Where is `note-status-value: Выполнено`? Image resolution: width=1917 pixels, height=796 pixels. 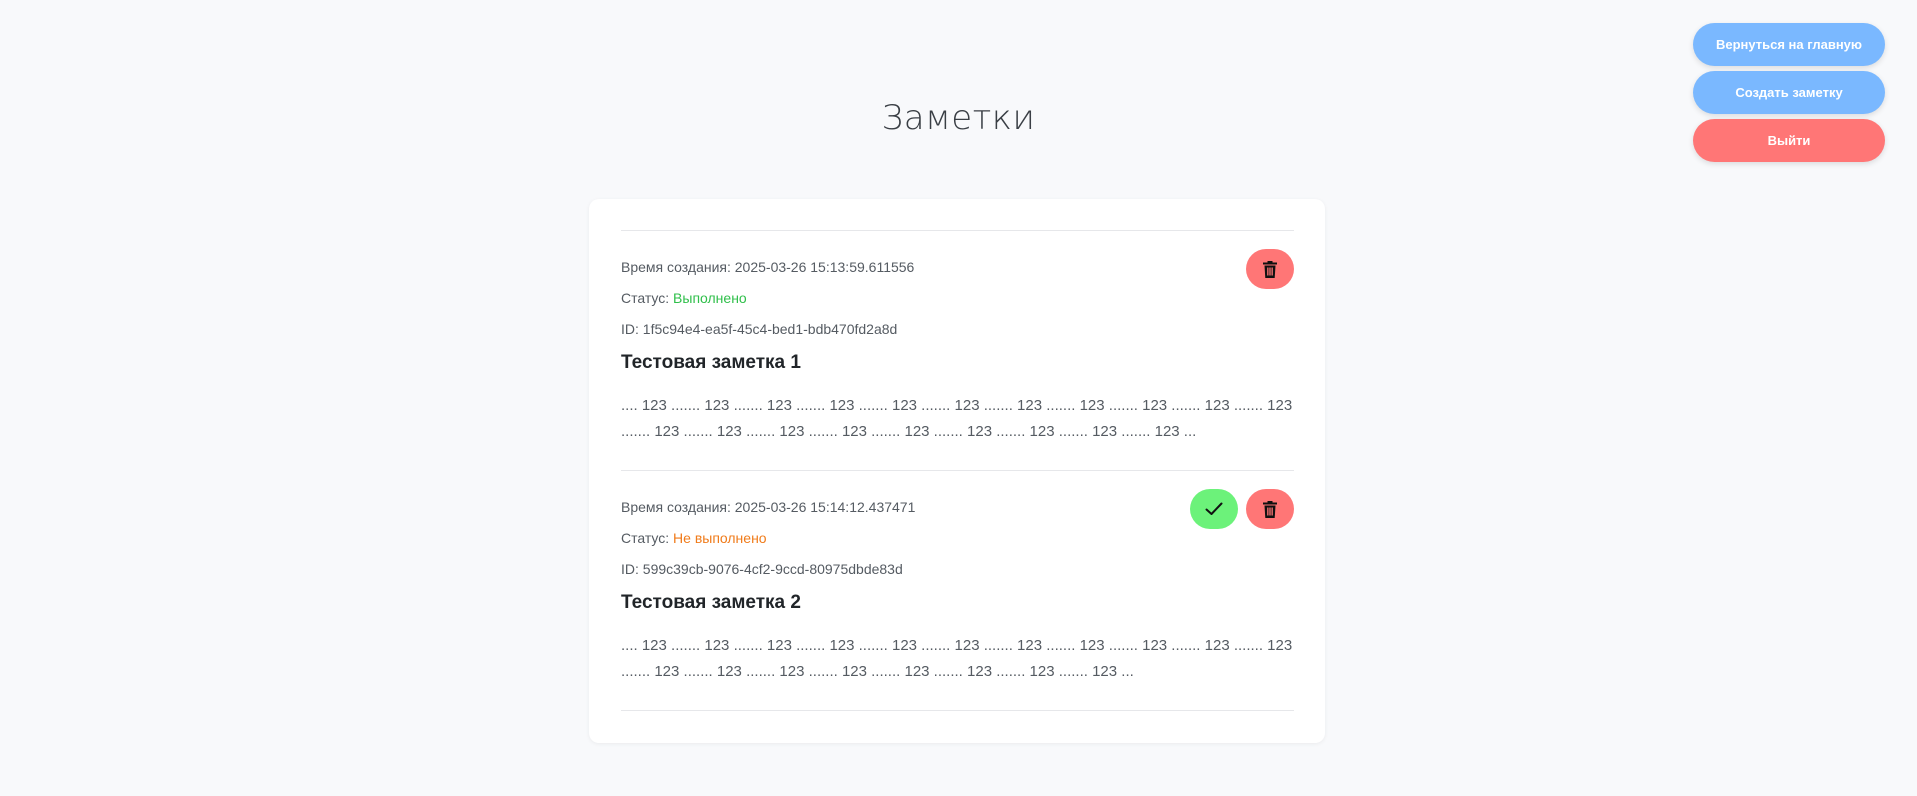
note-status-value: Выполнено is located at coordinates (710, 298).